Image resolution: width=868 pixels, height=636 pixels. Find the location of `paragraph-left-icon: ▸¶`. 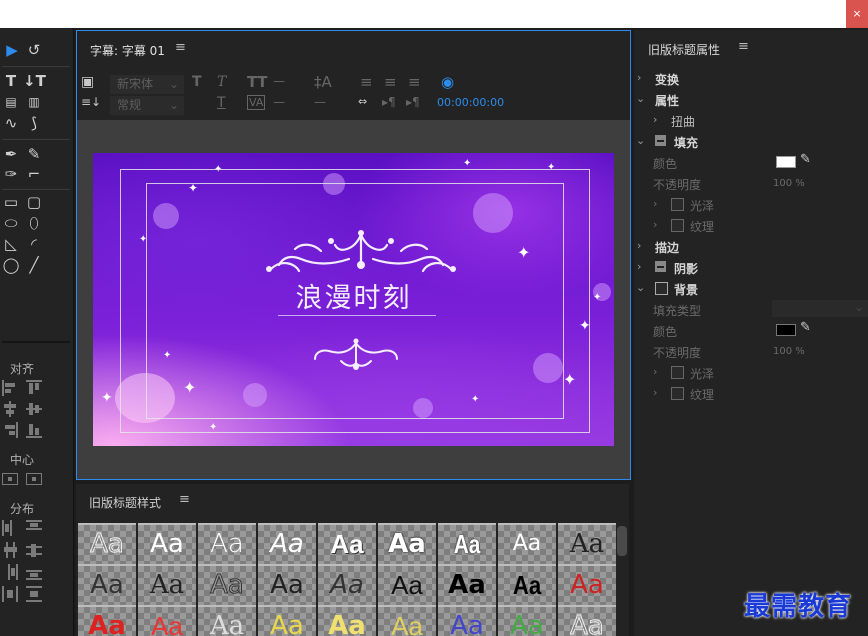

paragraph-left-icon: ▸¶ is located at coordinates (389, 102).